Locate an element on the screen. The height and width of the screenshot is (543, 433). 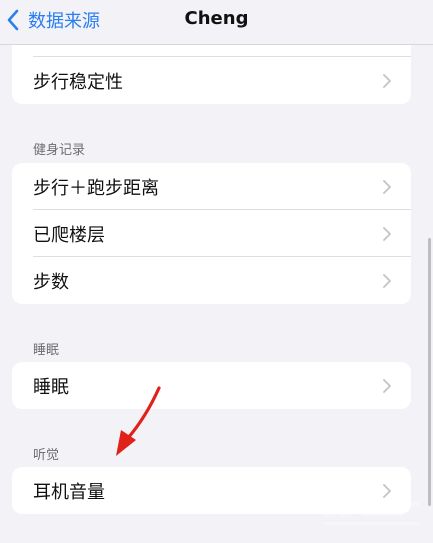
row-sleep: 睡眠 is located at coordinates (211, 385).